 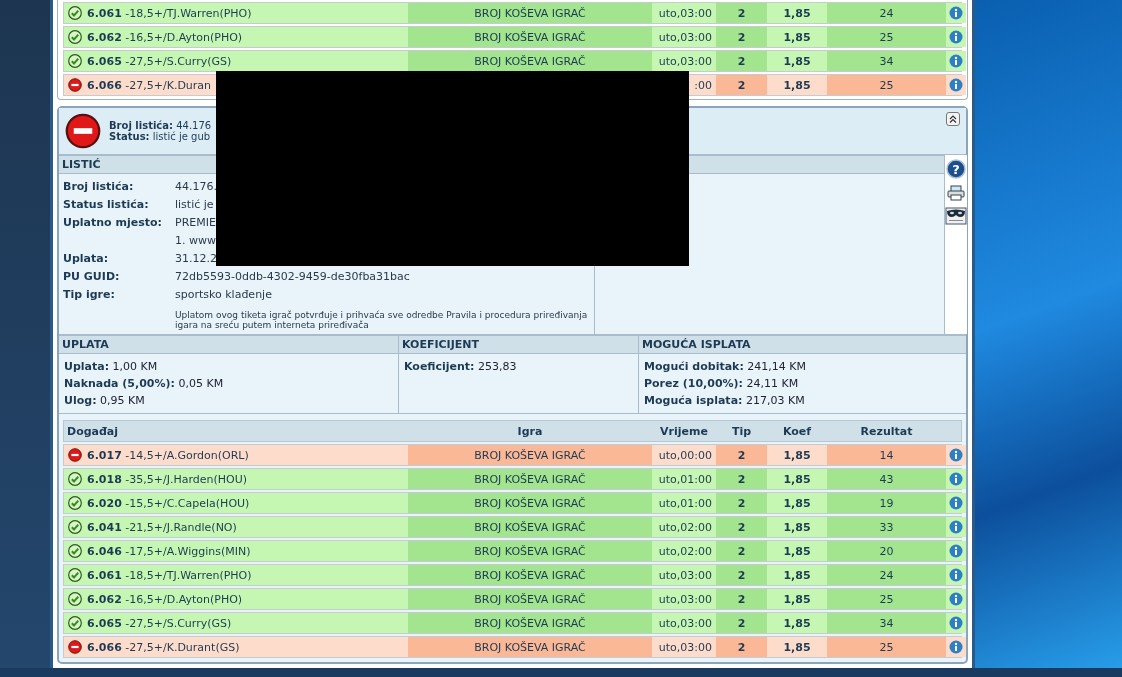 What do you see at coordinates (696, 344) in the screenshot?
I see `section-title: MOGUĆA ISPLATA` at bounding box center [696, 344].